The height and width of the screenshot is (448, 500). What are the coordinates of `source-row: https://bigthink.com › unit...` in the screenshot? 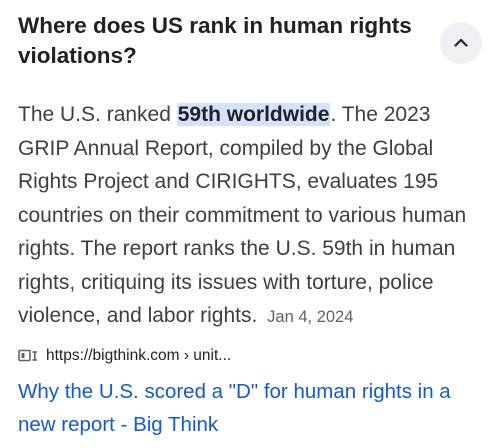 It's located at (124, 356).